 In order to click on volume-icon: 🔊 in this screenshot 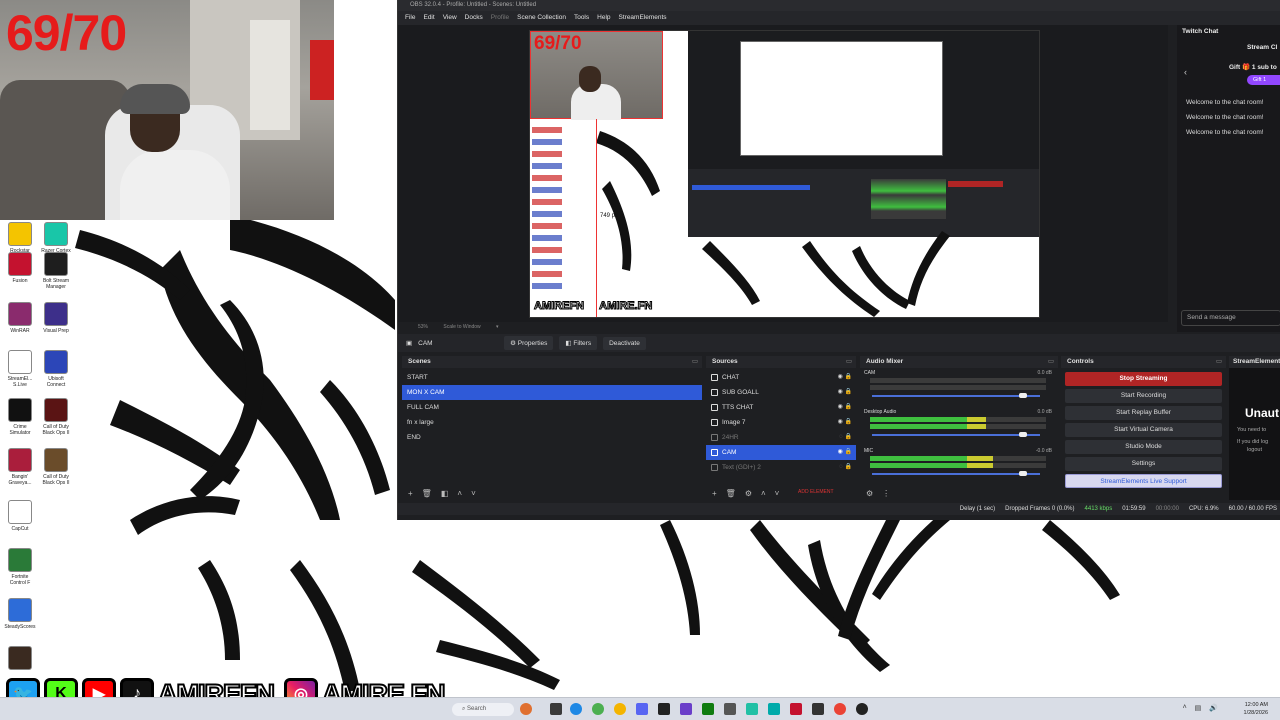, I will do `click(1213, 708)`.